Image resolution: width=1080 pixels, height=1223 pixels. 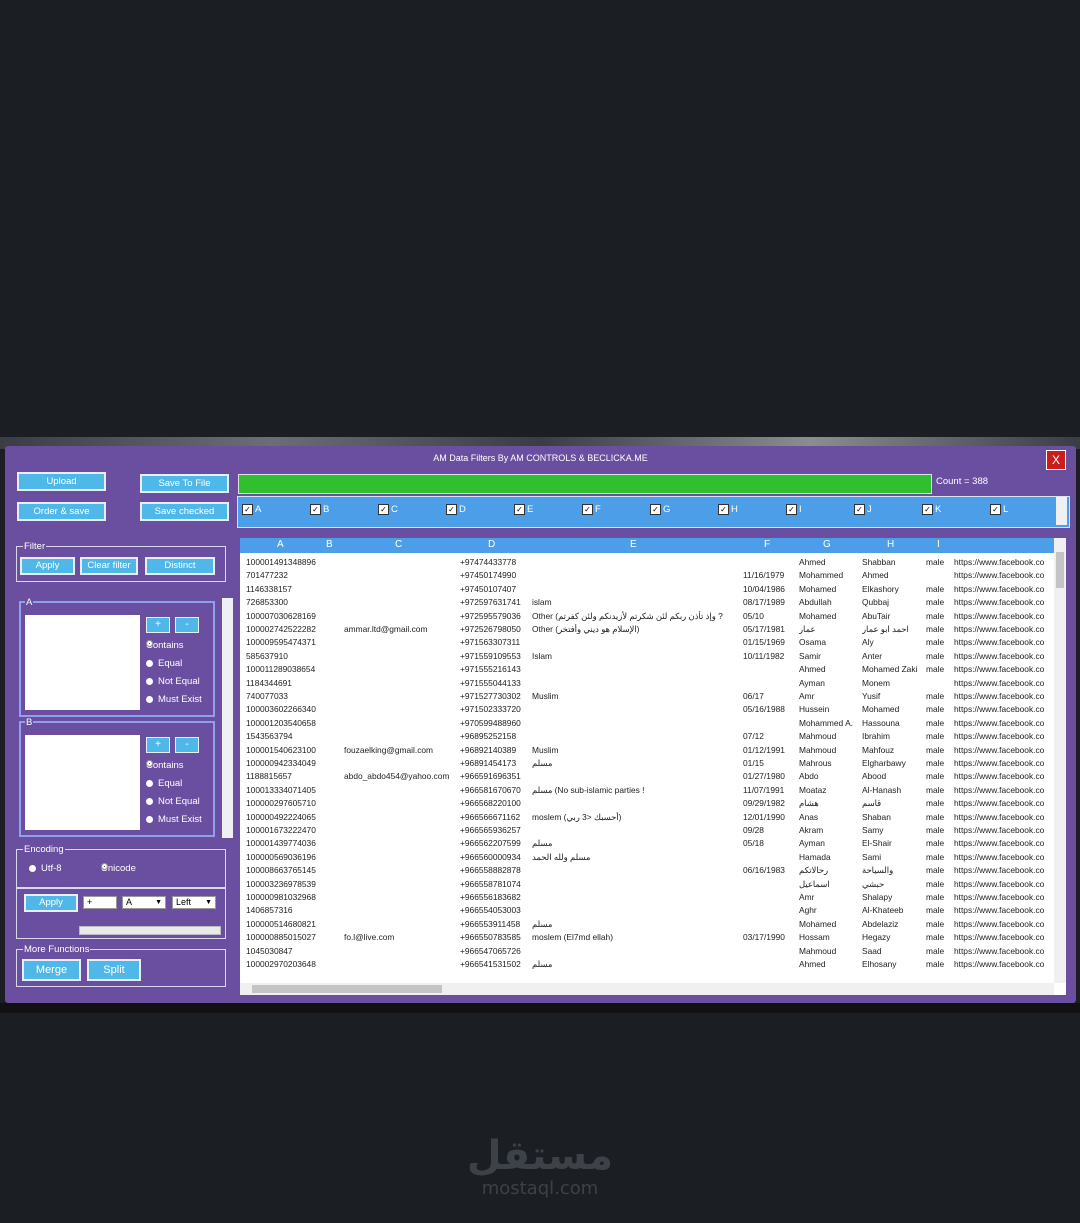 I want to click on table-cell: moslem (أحسبك <3 ربي), so click(x=637, y=817).